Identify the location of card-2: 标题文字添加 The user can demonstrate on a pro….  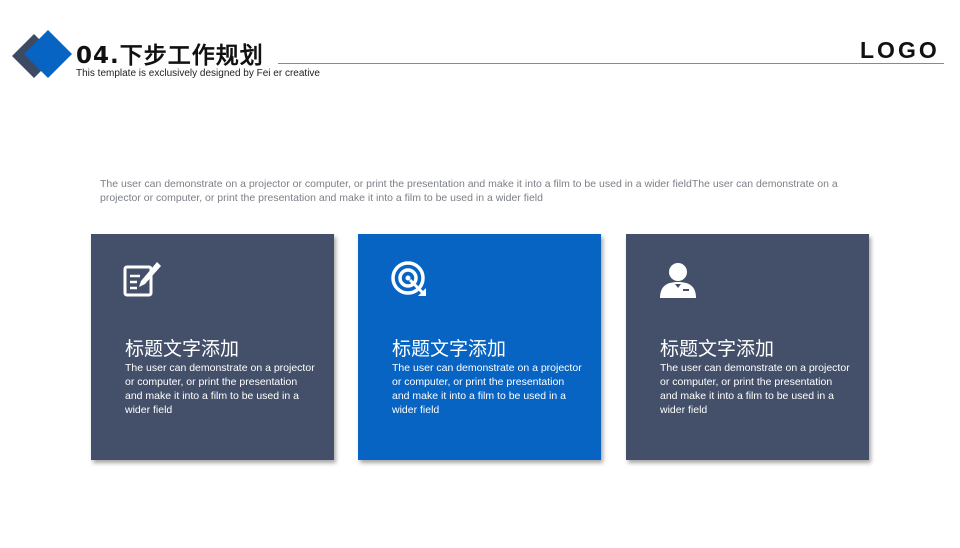
(479, 347).